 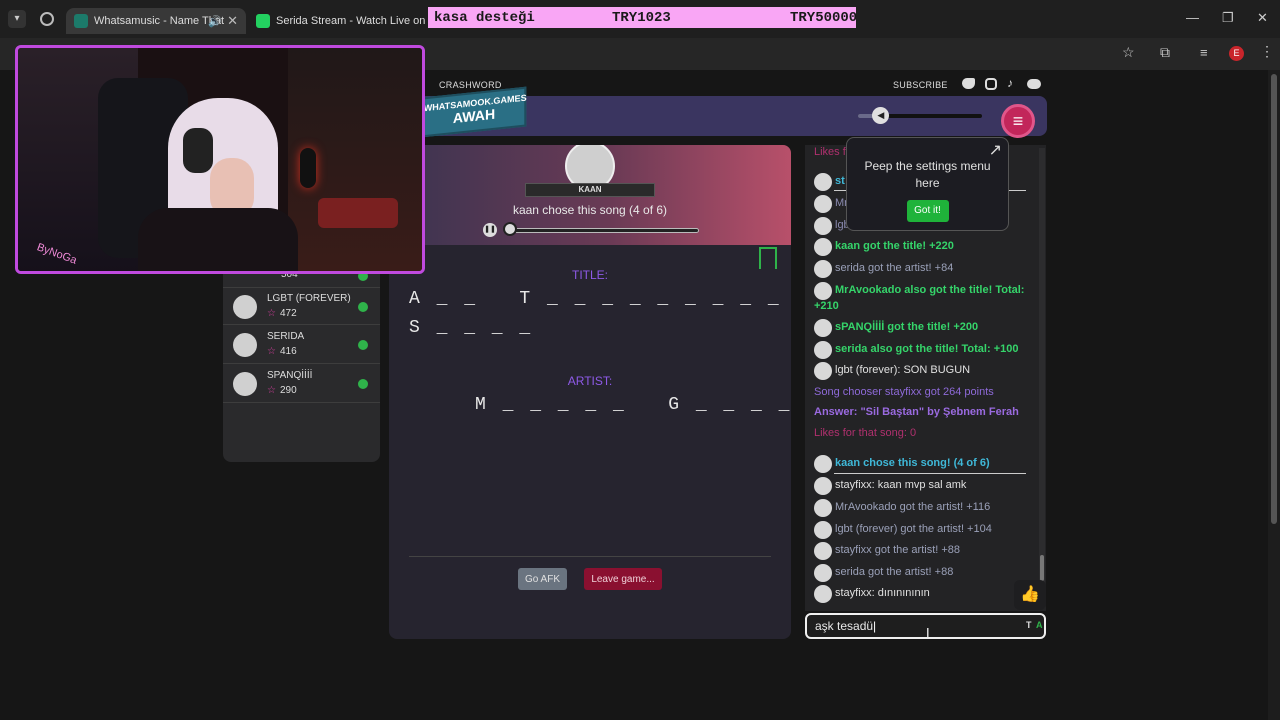 What do you see at coordinates (1018, 121) in the screenshot?
I see `settings-menu-button: ≡` at bounding box center [1018, 121].